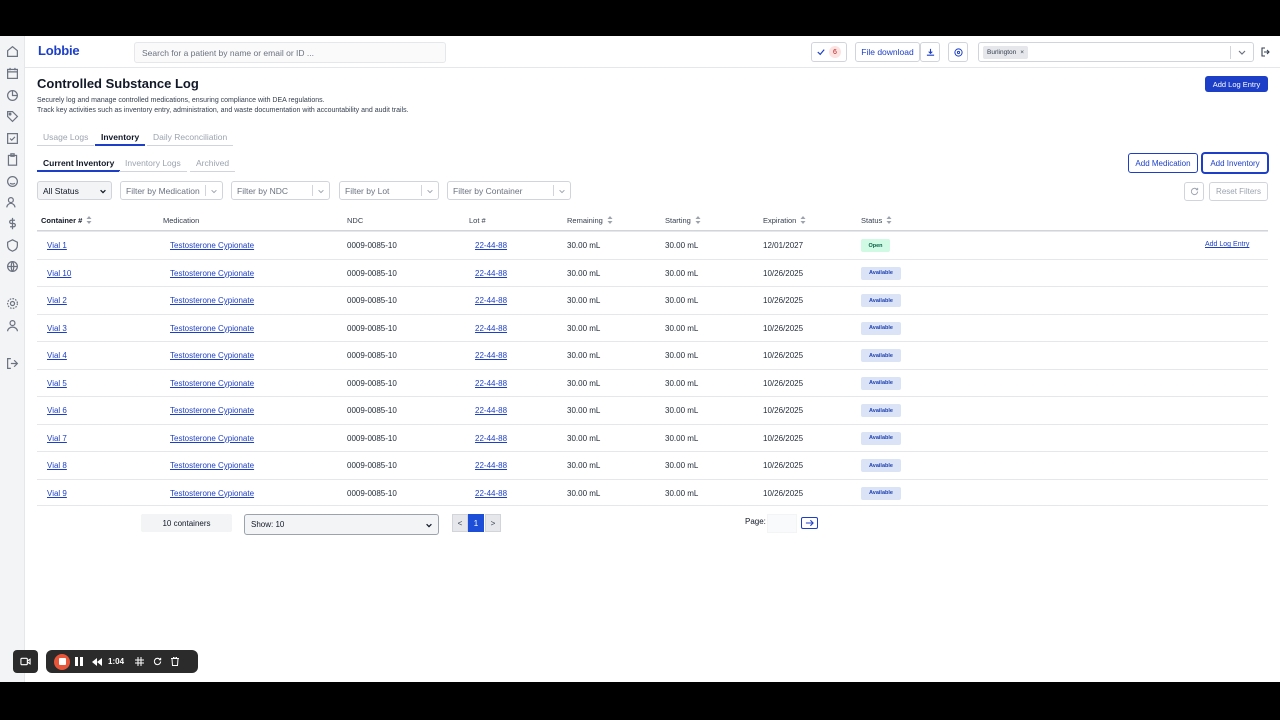 The image size is (1280, 720). What do you see at coordinates (66, 220) in the screenshot?
I see `col-header-container: Container #` at bounding box center [66, 220].